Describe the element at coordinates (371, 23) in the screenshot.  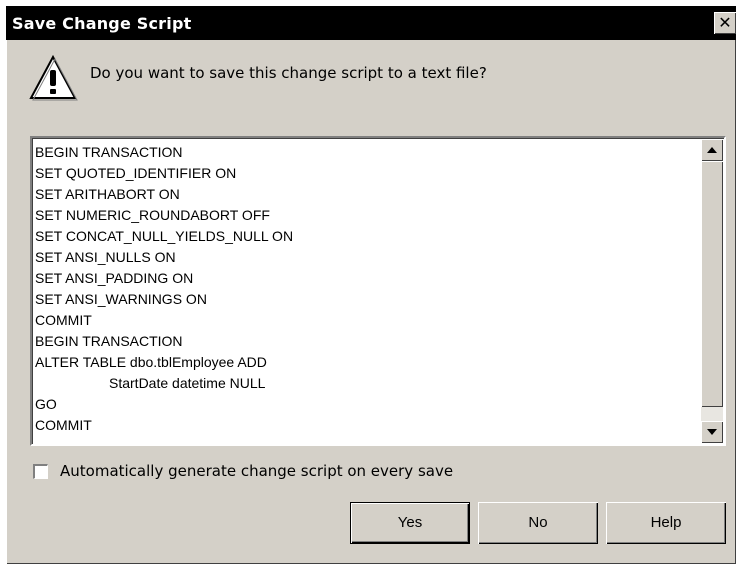
I see `title-bar: Save Change Script ✕` at that location.